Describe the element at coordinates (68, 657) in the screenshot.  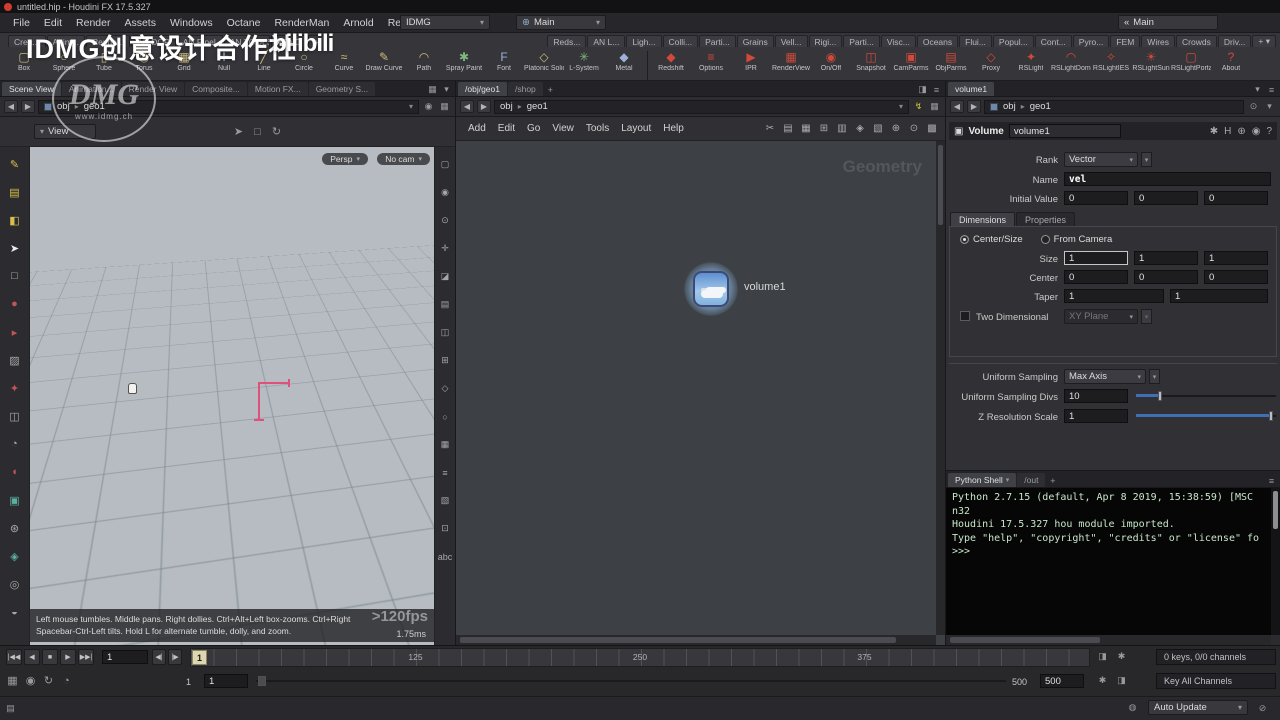
I see `transport-button: ▶` at that location.